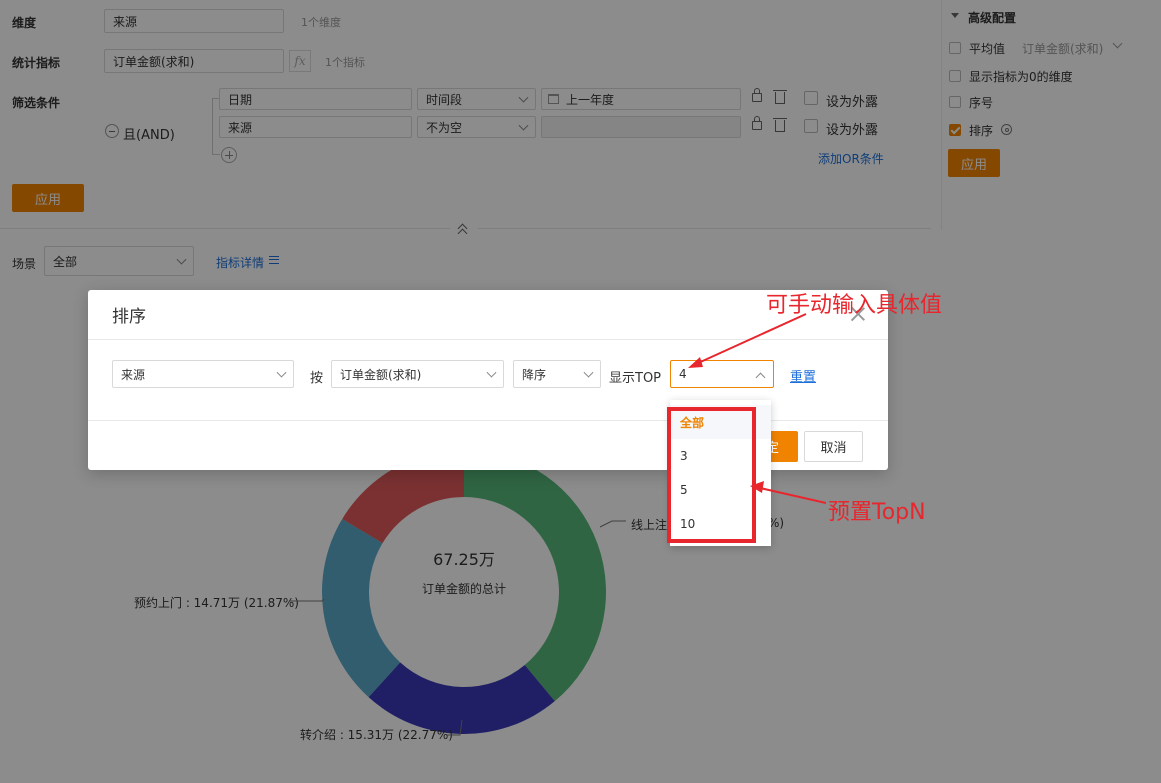  What do you see at coordinates (751, 339) in the screenshot?
I see `arrow-manual-line` at bounding box center [751, 339].